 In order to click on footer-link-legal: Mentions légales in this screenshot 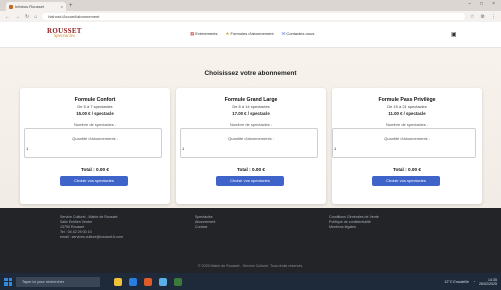, I will do `click(354, 227)`.